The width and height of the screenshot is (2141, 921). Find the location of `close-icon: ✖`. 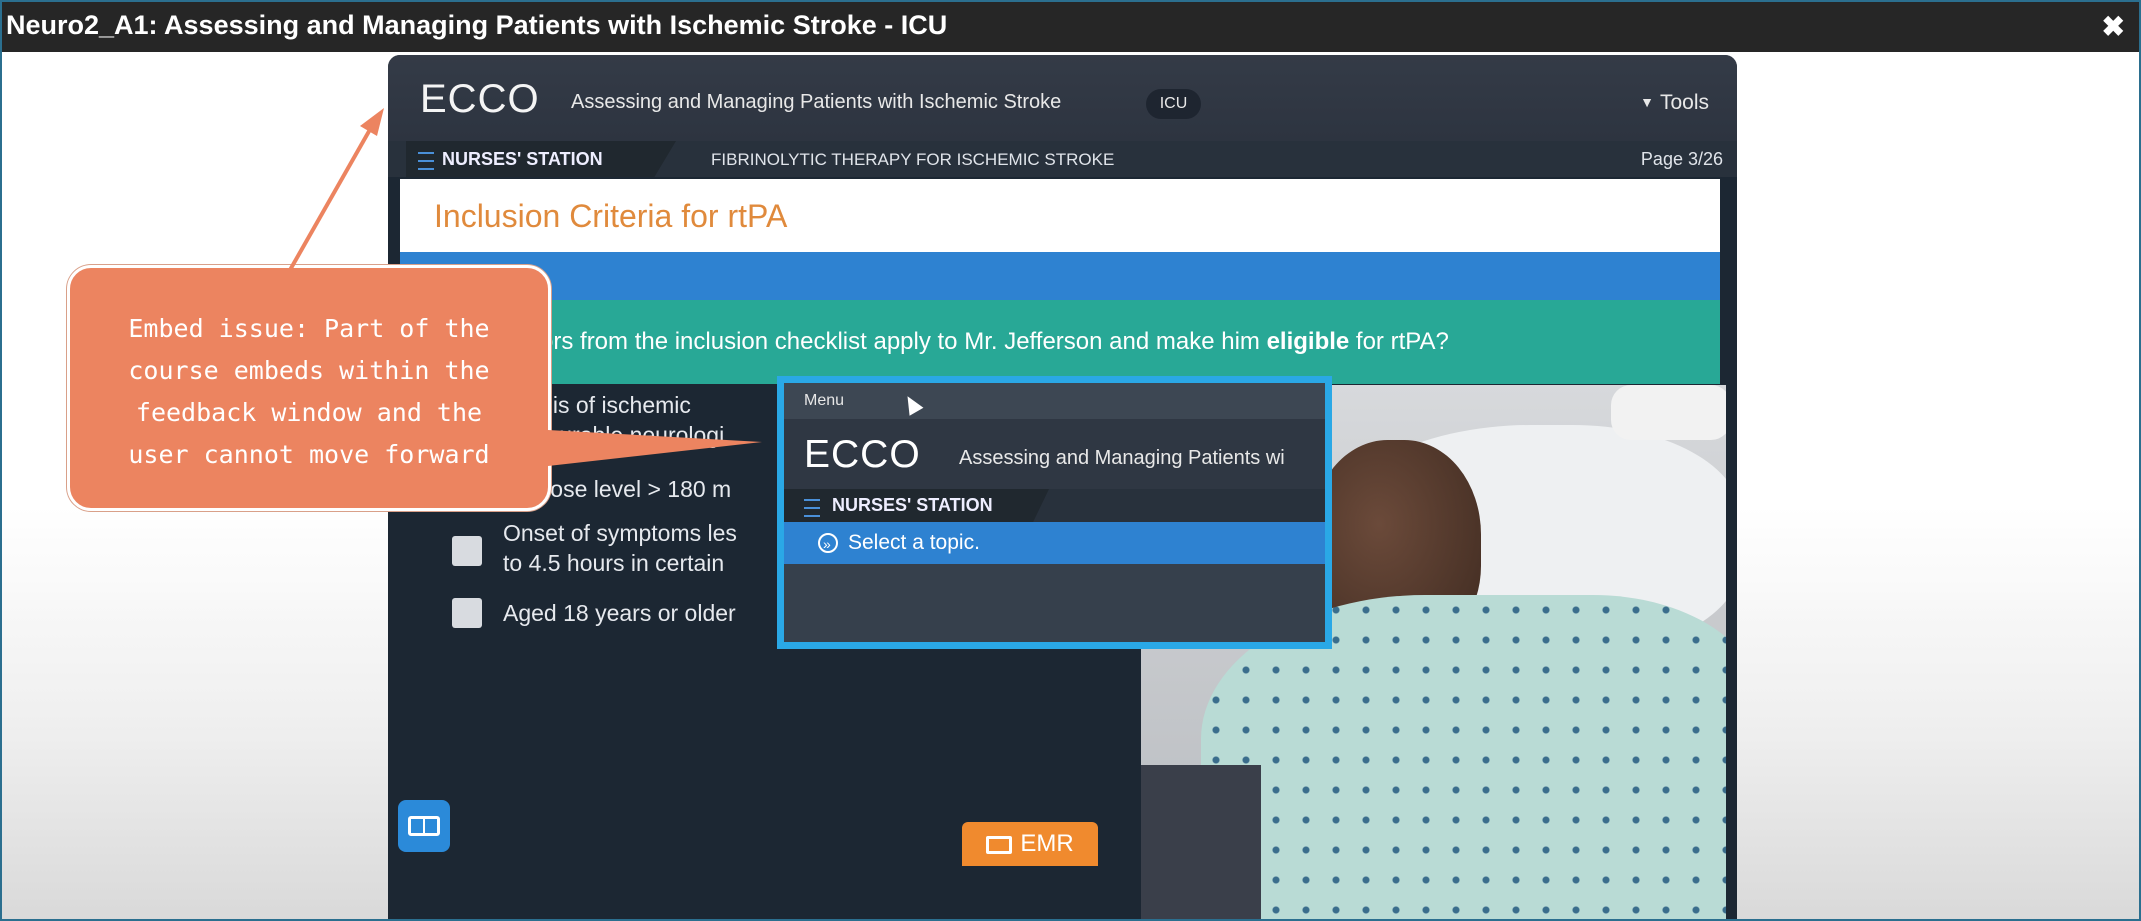

close-icon: ✖ is located at coordinates (2113, 26).